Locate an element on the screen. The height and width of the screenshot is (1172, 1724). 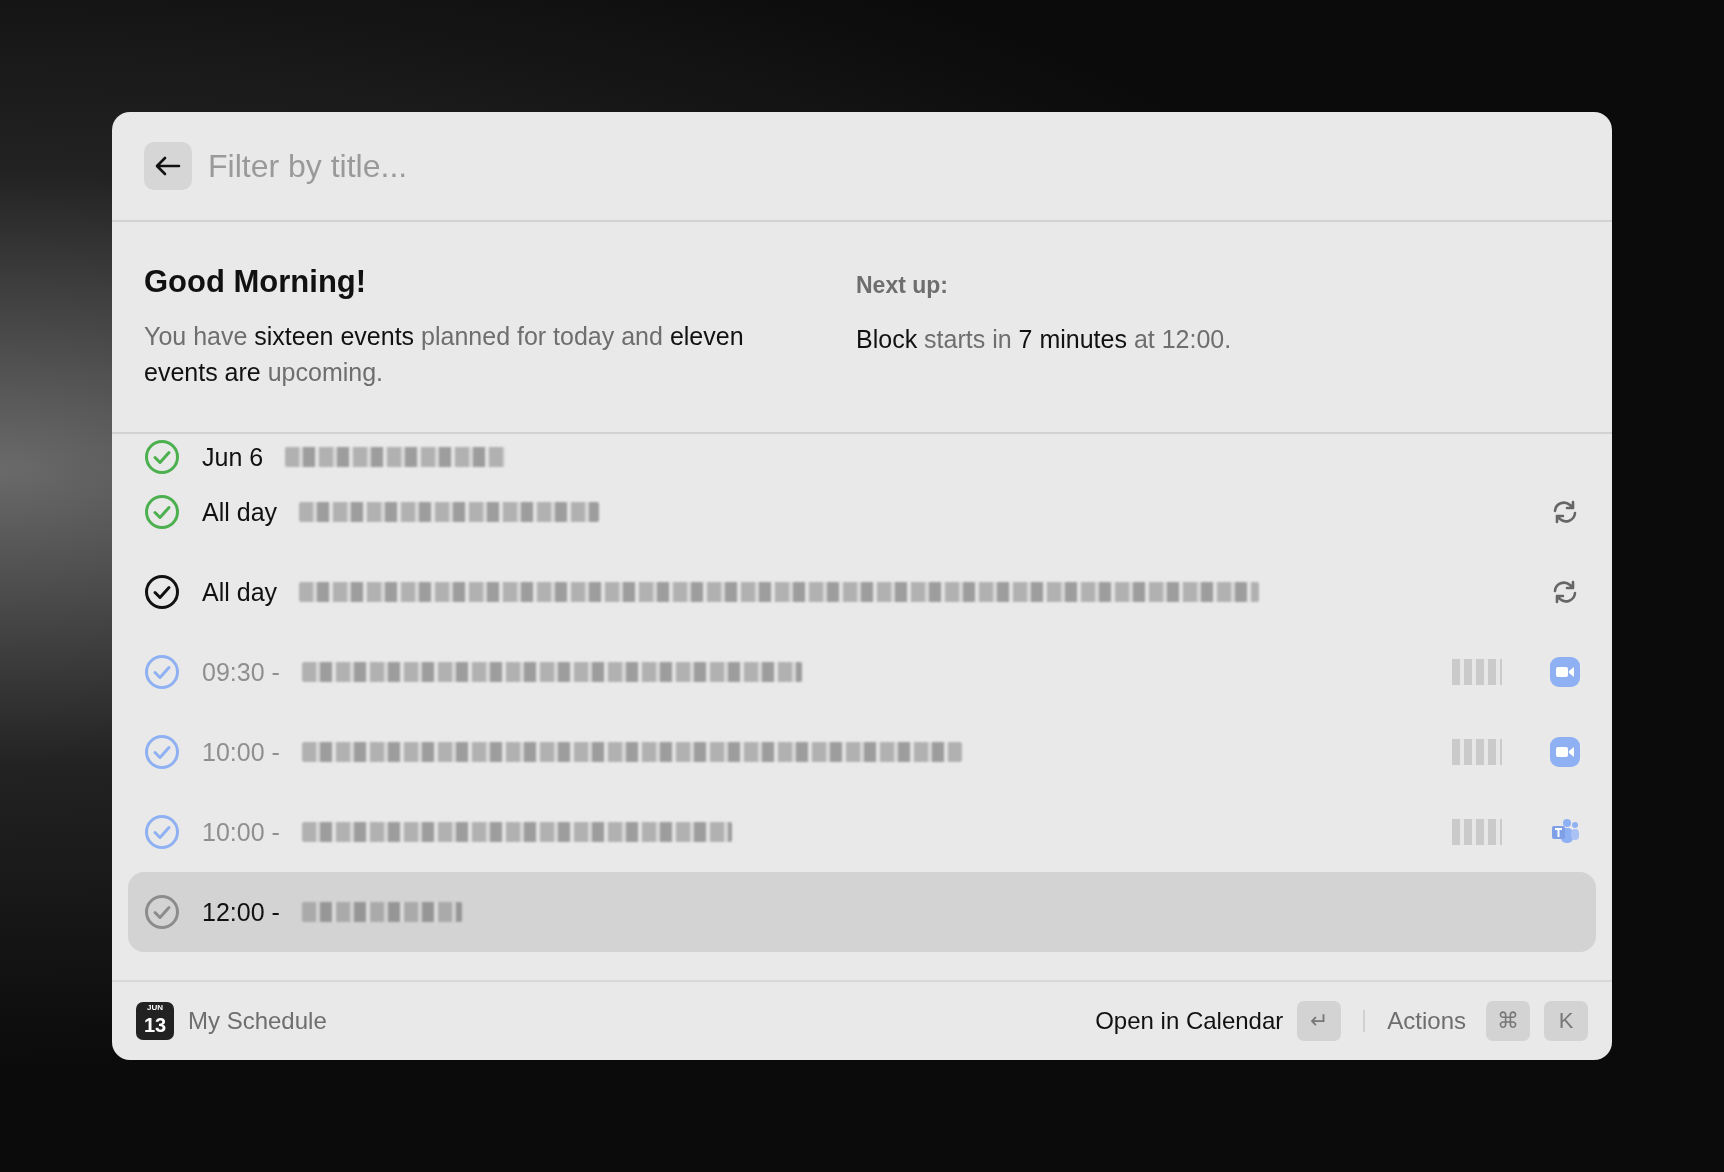
greeting-title: Good Morning! is located at coordinates (256, 282).